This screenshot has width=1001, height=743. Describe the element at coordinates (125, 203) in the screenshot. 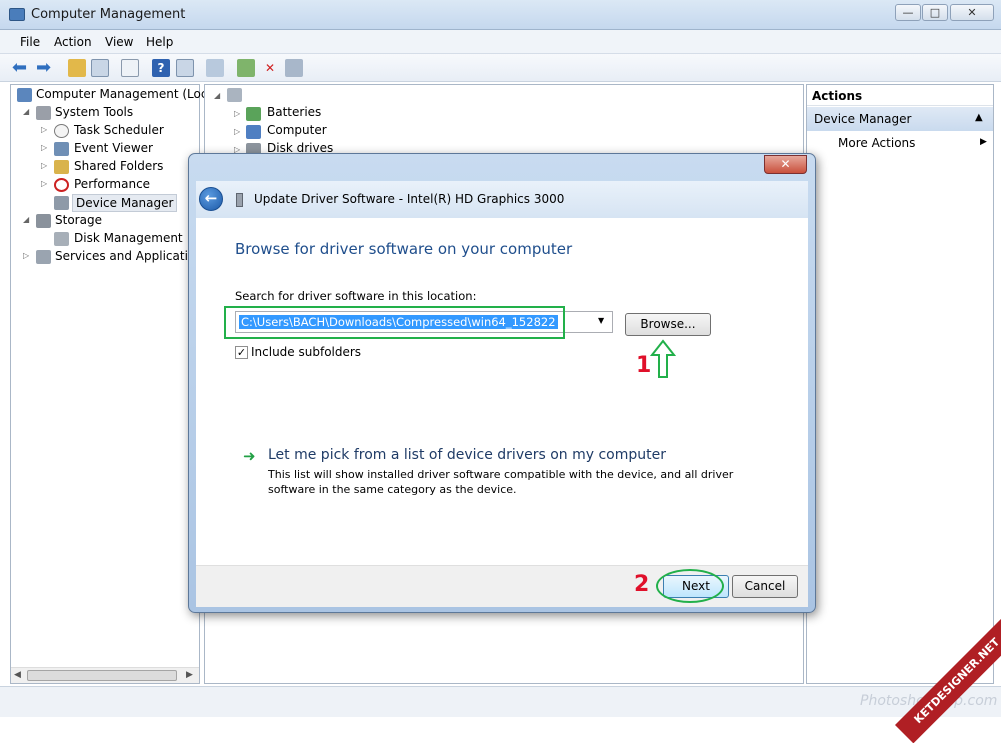

I see `tree-item-device-manager: Device Manager` at that location.